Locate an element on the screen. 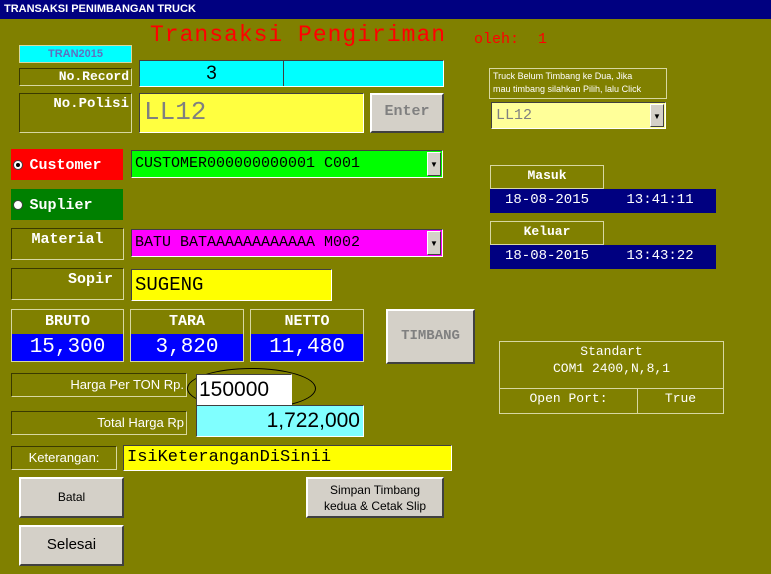 The image size is (771, 574). sopir-input: SUGENG is located at coordinates (231, 285).